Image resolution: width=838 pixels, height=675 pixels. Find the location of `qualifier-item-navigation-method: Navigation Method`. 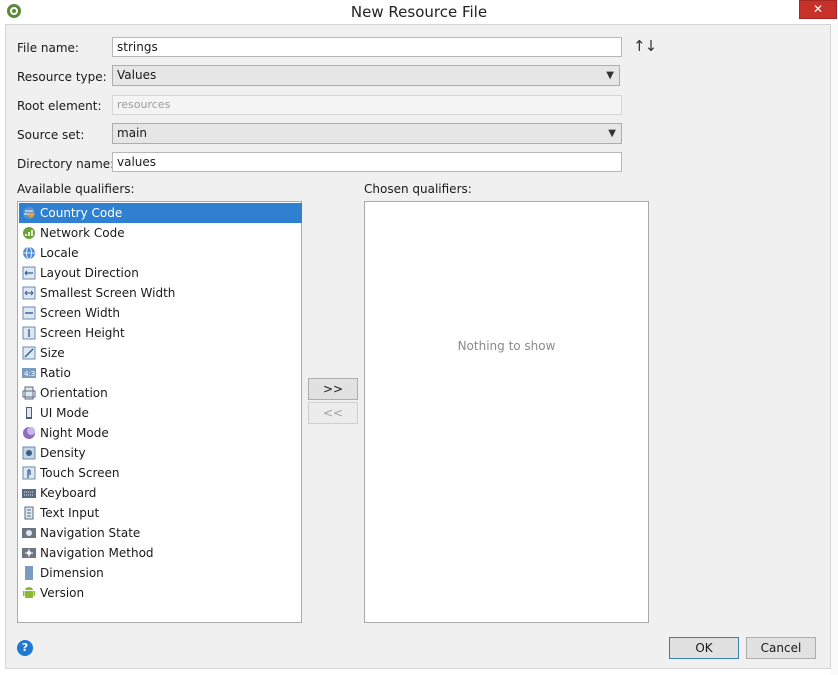

qualifier-item-navigation-method: Navigation Method is located at coordinates (160, 553).